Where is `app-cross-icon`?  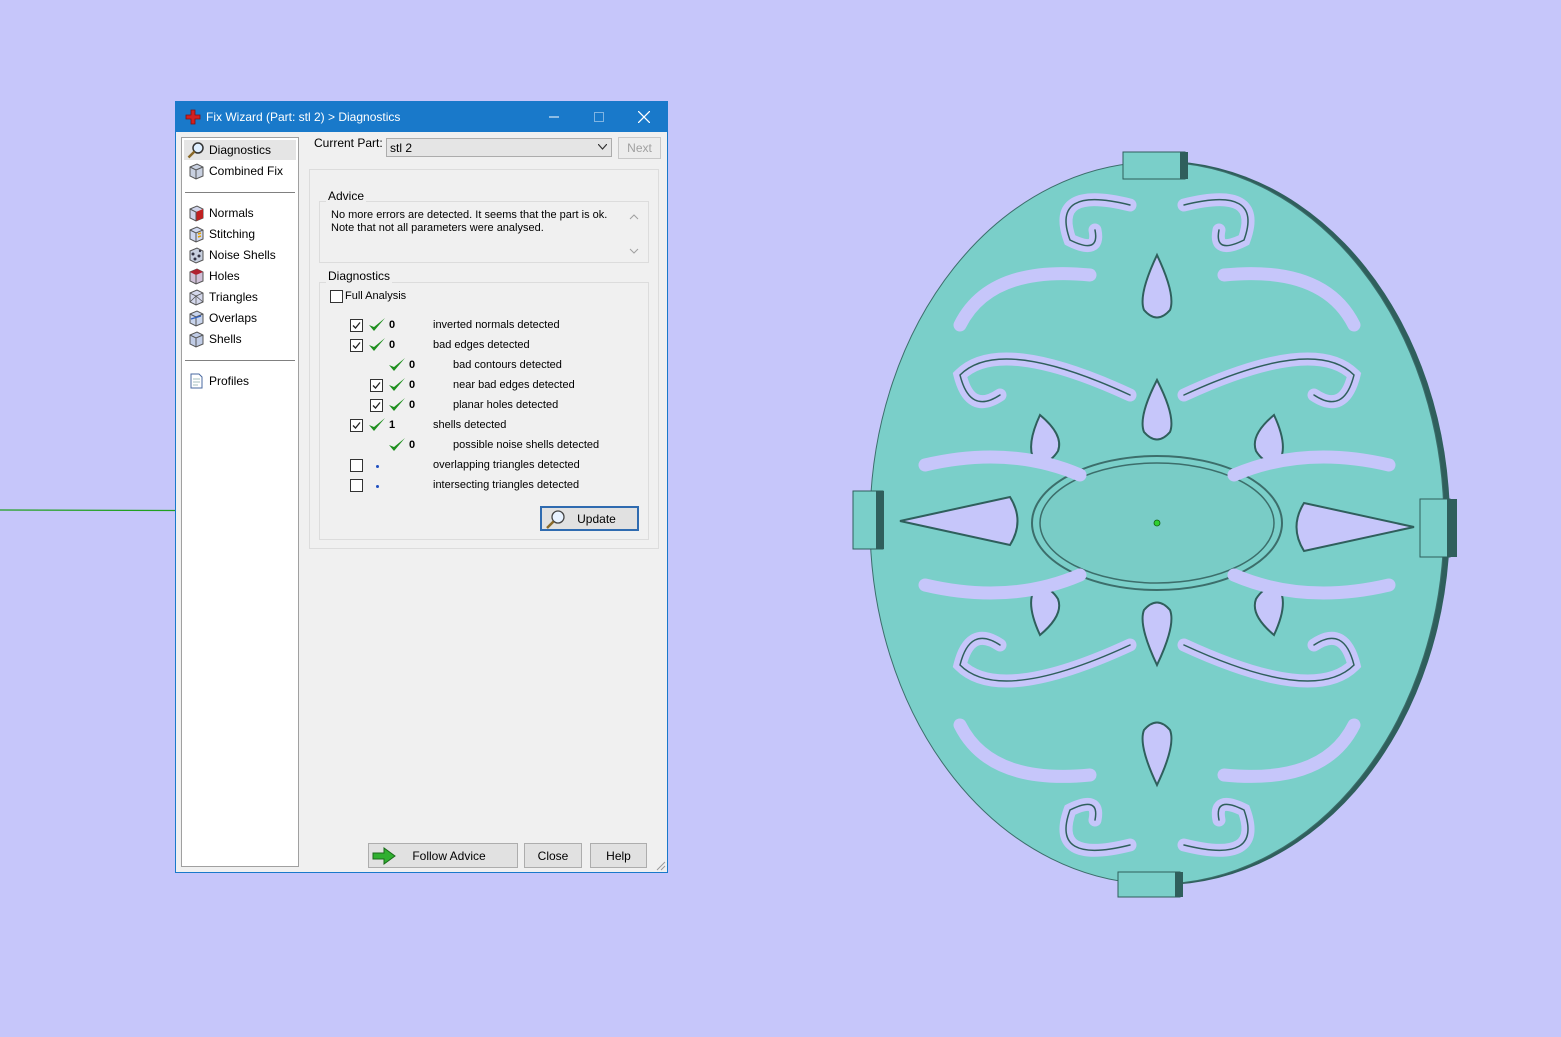
app-cross-icon is located at coordinates (193, 117).